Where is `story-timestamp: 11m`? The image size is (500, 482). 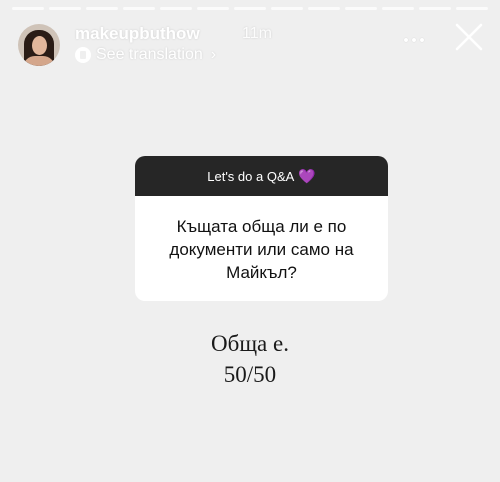
story-timestamp: 11m is located at coordinates (257, 33).